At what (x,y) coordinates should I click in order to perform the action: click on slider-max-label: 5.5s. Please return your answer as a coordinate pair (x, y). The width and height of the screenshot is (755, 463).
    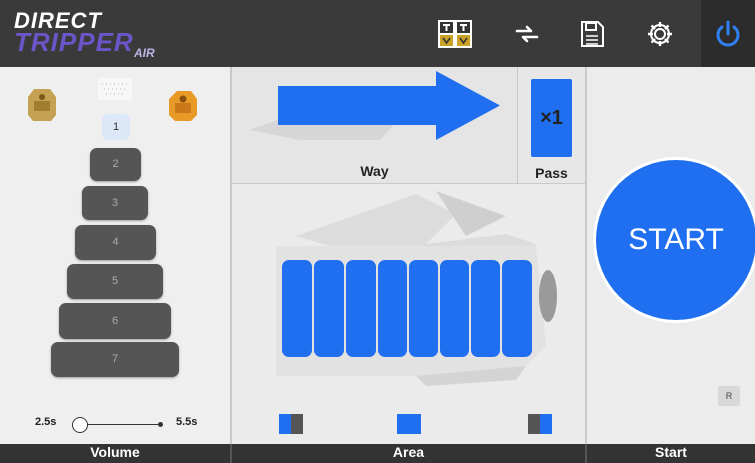
    Looking at the image, I should click on (187, 422).